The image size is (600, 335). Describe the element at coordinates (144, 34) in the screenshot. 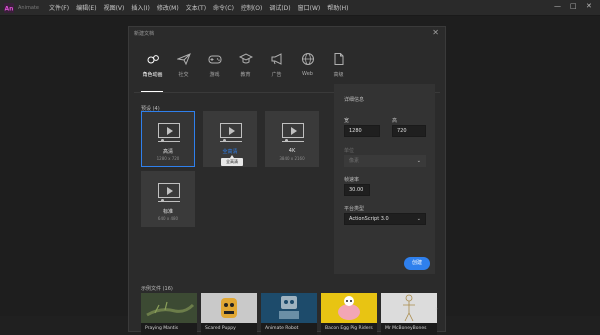

I see `dialog-title: 新建文档` at that location.